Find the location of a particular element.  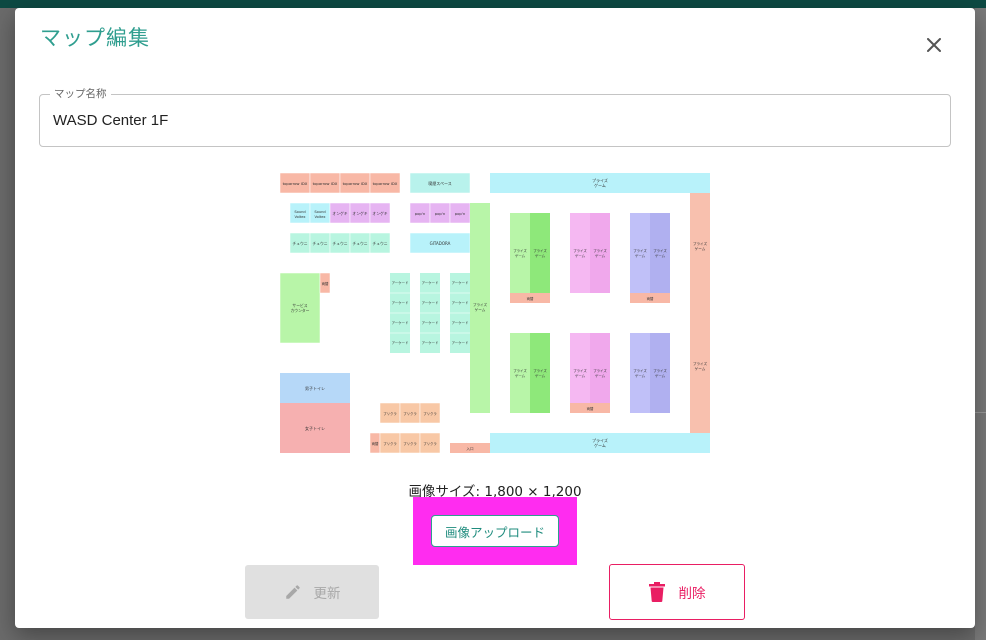

smoking-space-label: 喫煙スペース is located at coordinates (440, 183).